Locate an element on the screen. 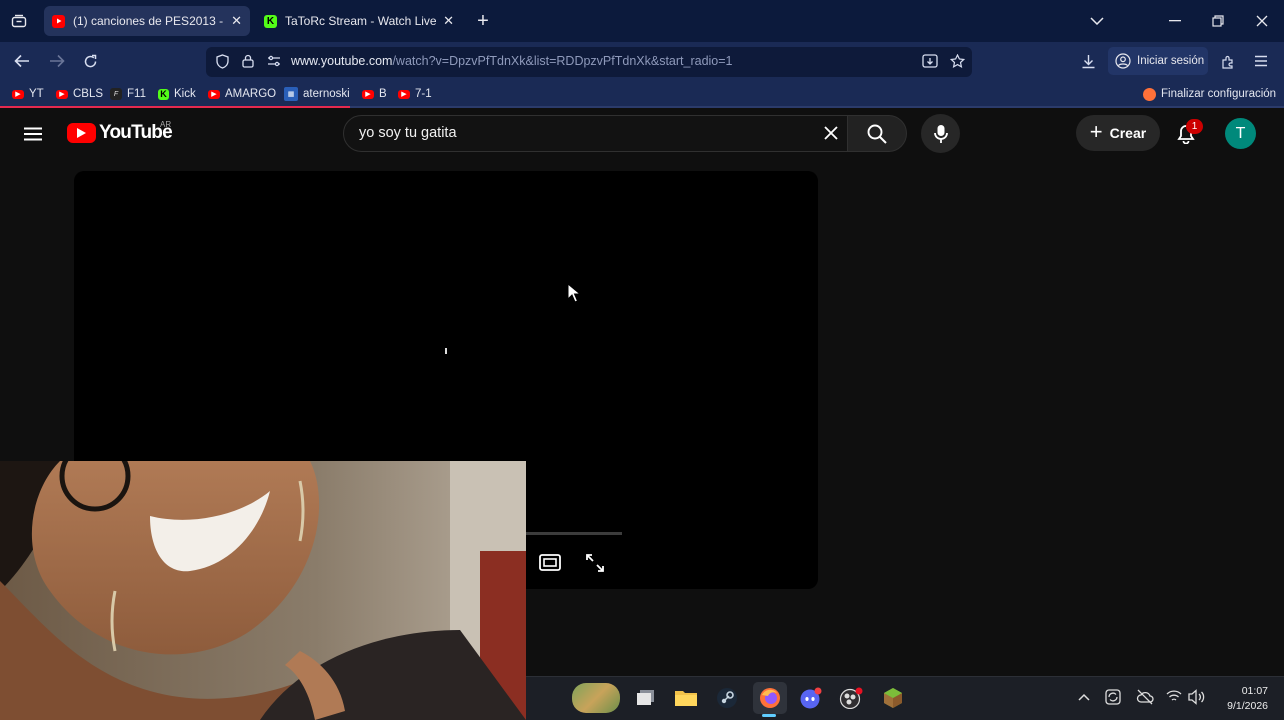 This screenshot has width=1284, height=720. tab-kick: K TaToRc Stream - Watch Live on Kick ✕ is located at coordinates (359, 21).